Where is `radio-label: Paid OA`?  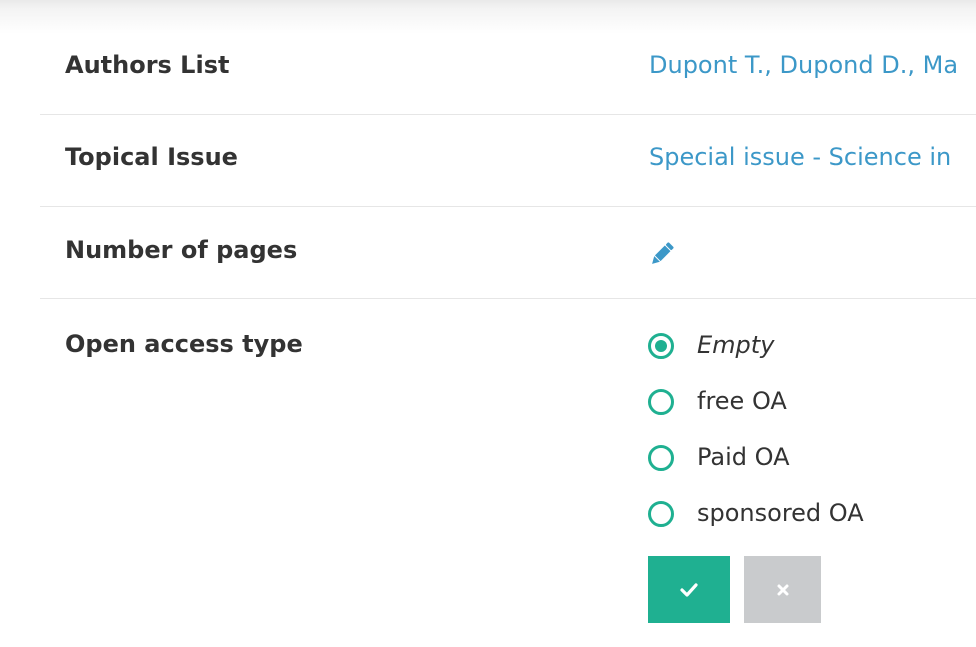
radio-label: Paid OA is located at coordinates (743, 457).